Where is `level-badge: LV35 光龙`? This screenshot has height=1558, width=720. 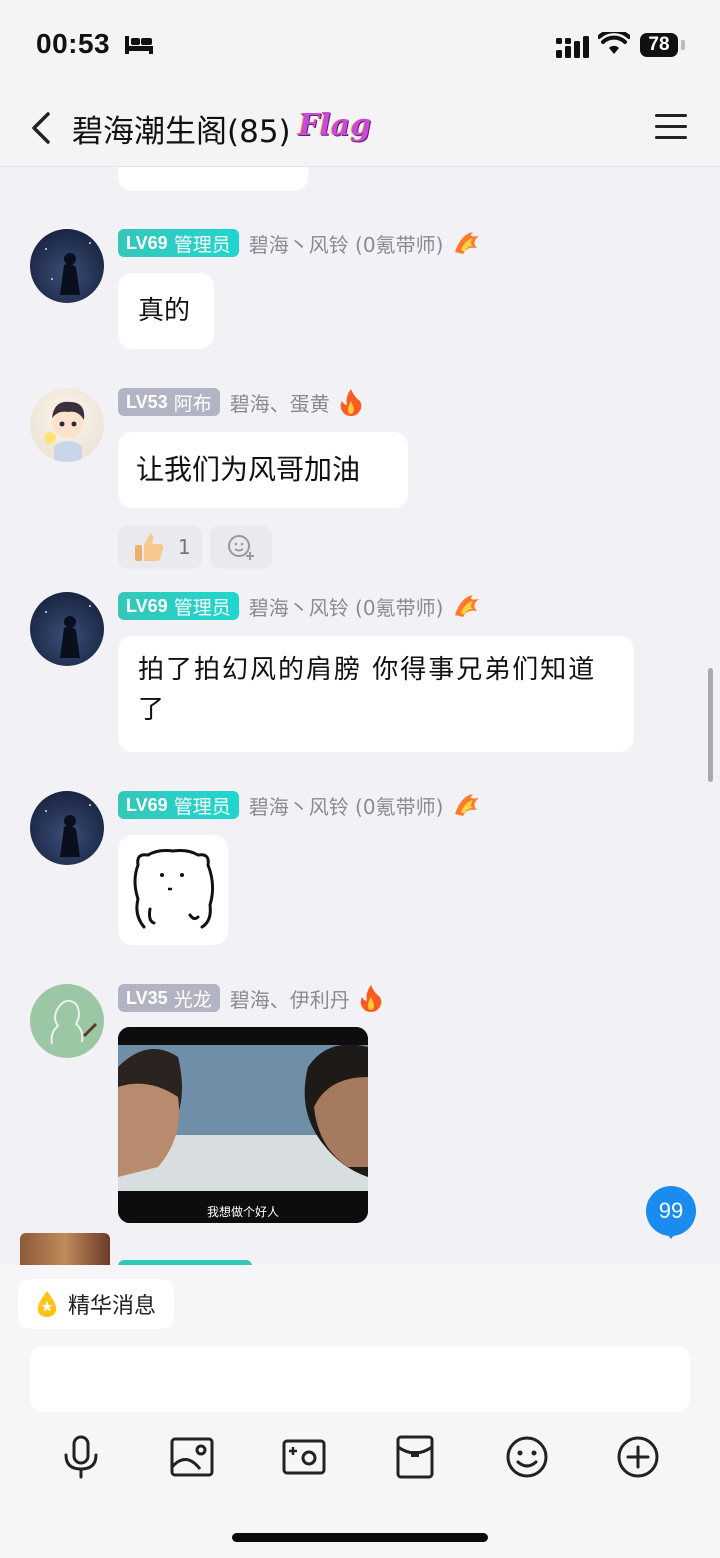
level-badge: LV35 光龙 is located at coordinates (169, 998).